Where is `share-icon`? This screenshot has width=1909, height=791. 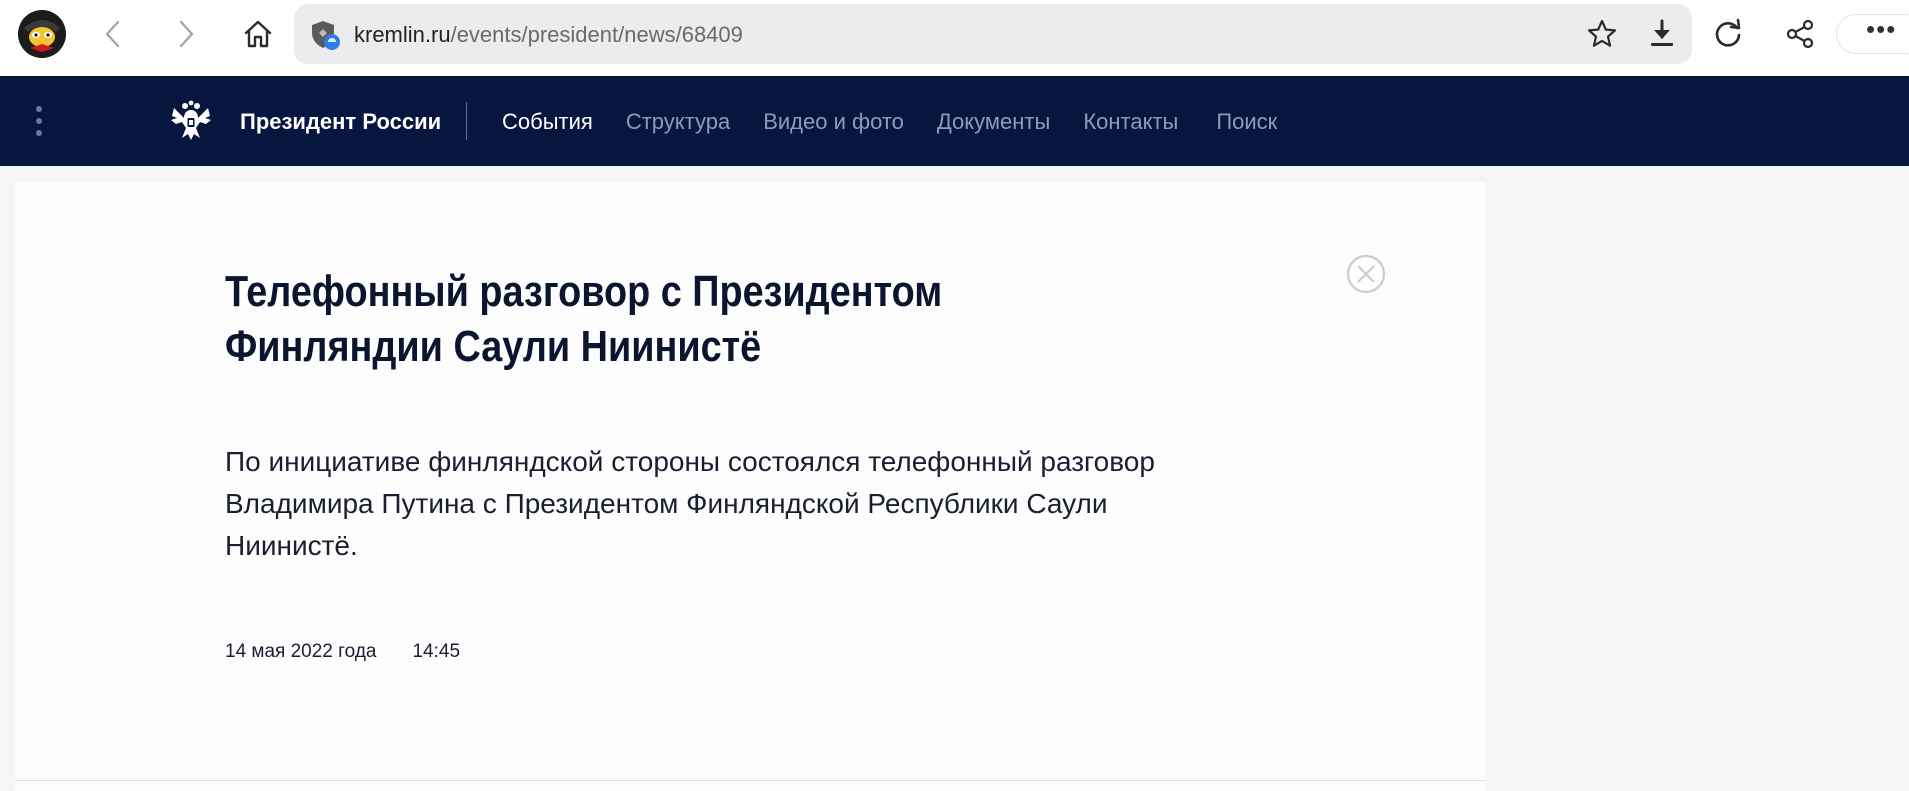
share-icon is located at coordinates (1800, 34).